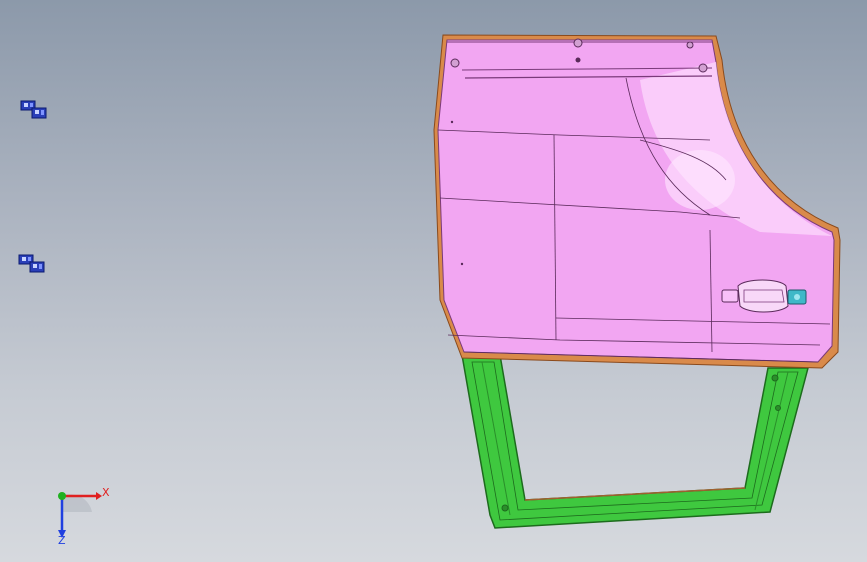 This screenshot has width=867, height=562. Describe the element at coordinates (106, 492) in the screenshot. I see `x-axis-label: X` at that location.